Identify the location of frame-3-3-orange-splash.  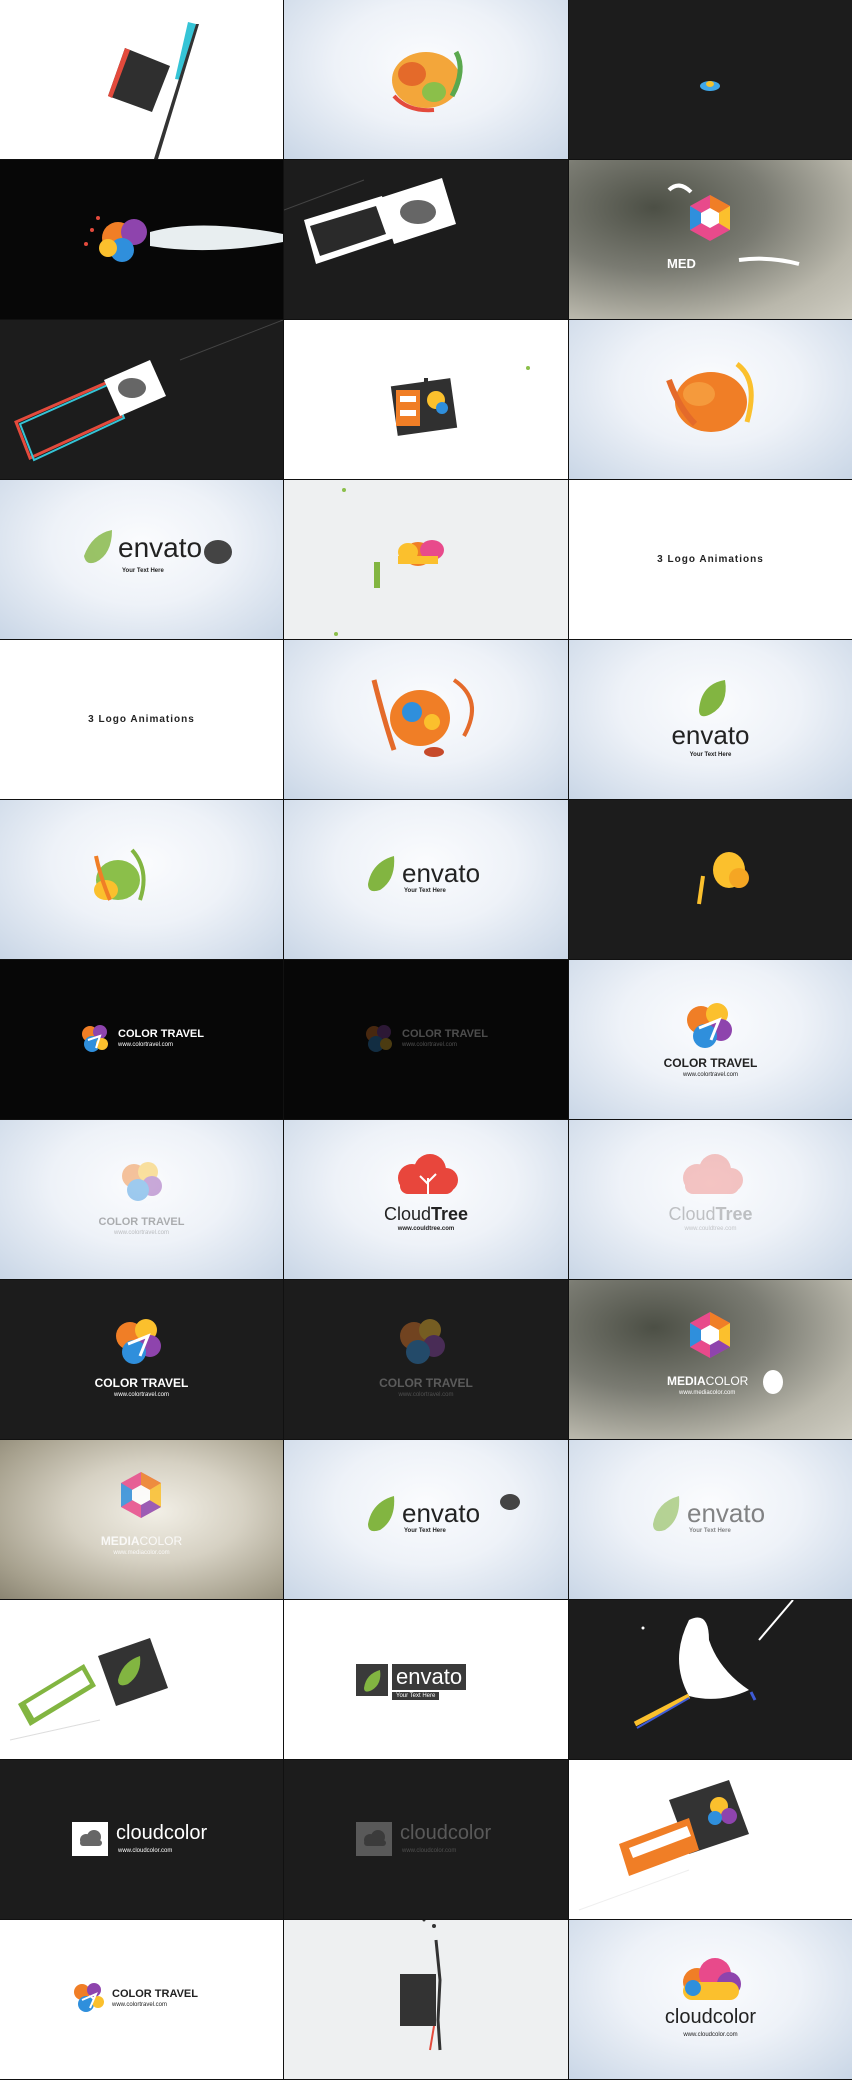
(710, 399).